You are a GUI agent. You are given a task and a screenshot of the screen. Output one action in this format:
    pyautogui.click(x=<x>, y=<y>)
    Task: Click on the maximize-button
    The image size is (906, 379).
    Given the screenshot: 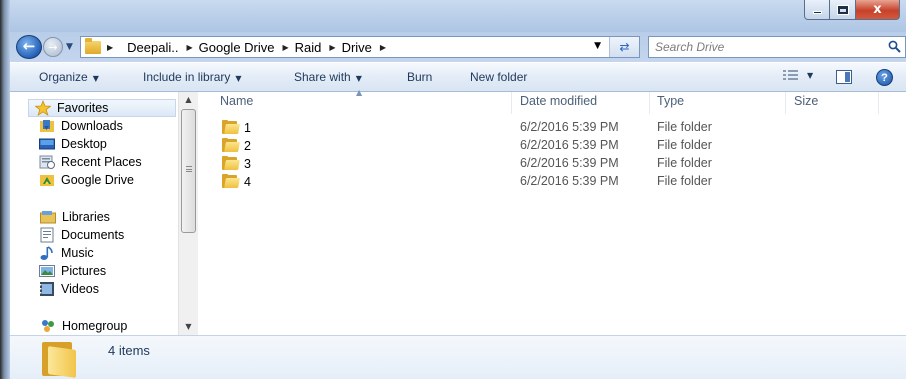 What is the action you would take?
    pyautogui.click(x=843, y=10)
    